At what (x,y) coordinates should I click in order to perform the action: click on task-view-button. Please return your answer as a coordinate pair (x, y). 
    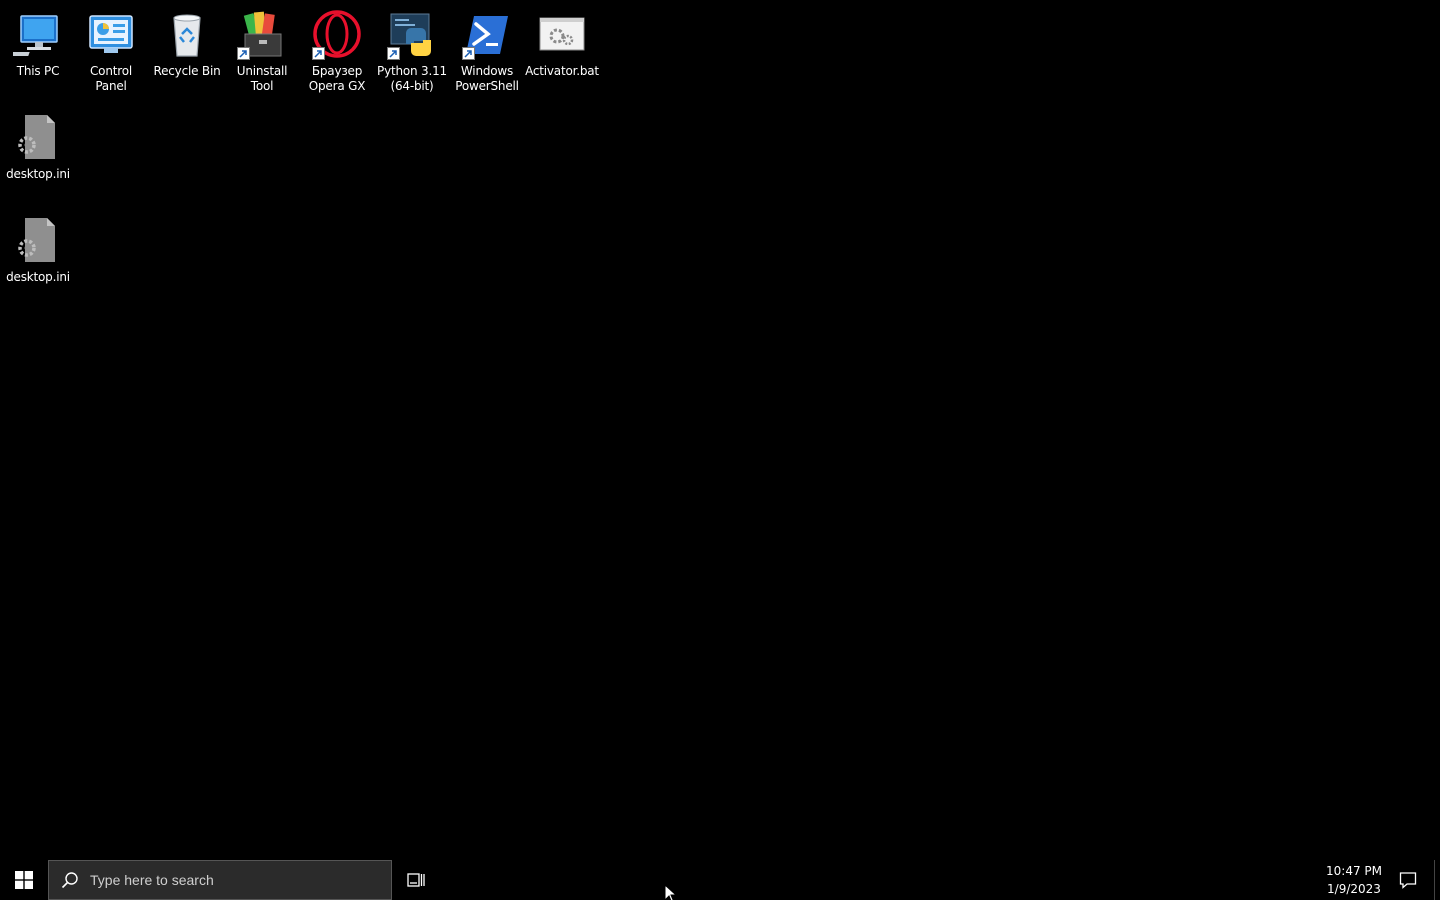
    Looking at the image, I should click on (416, 880).